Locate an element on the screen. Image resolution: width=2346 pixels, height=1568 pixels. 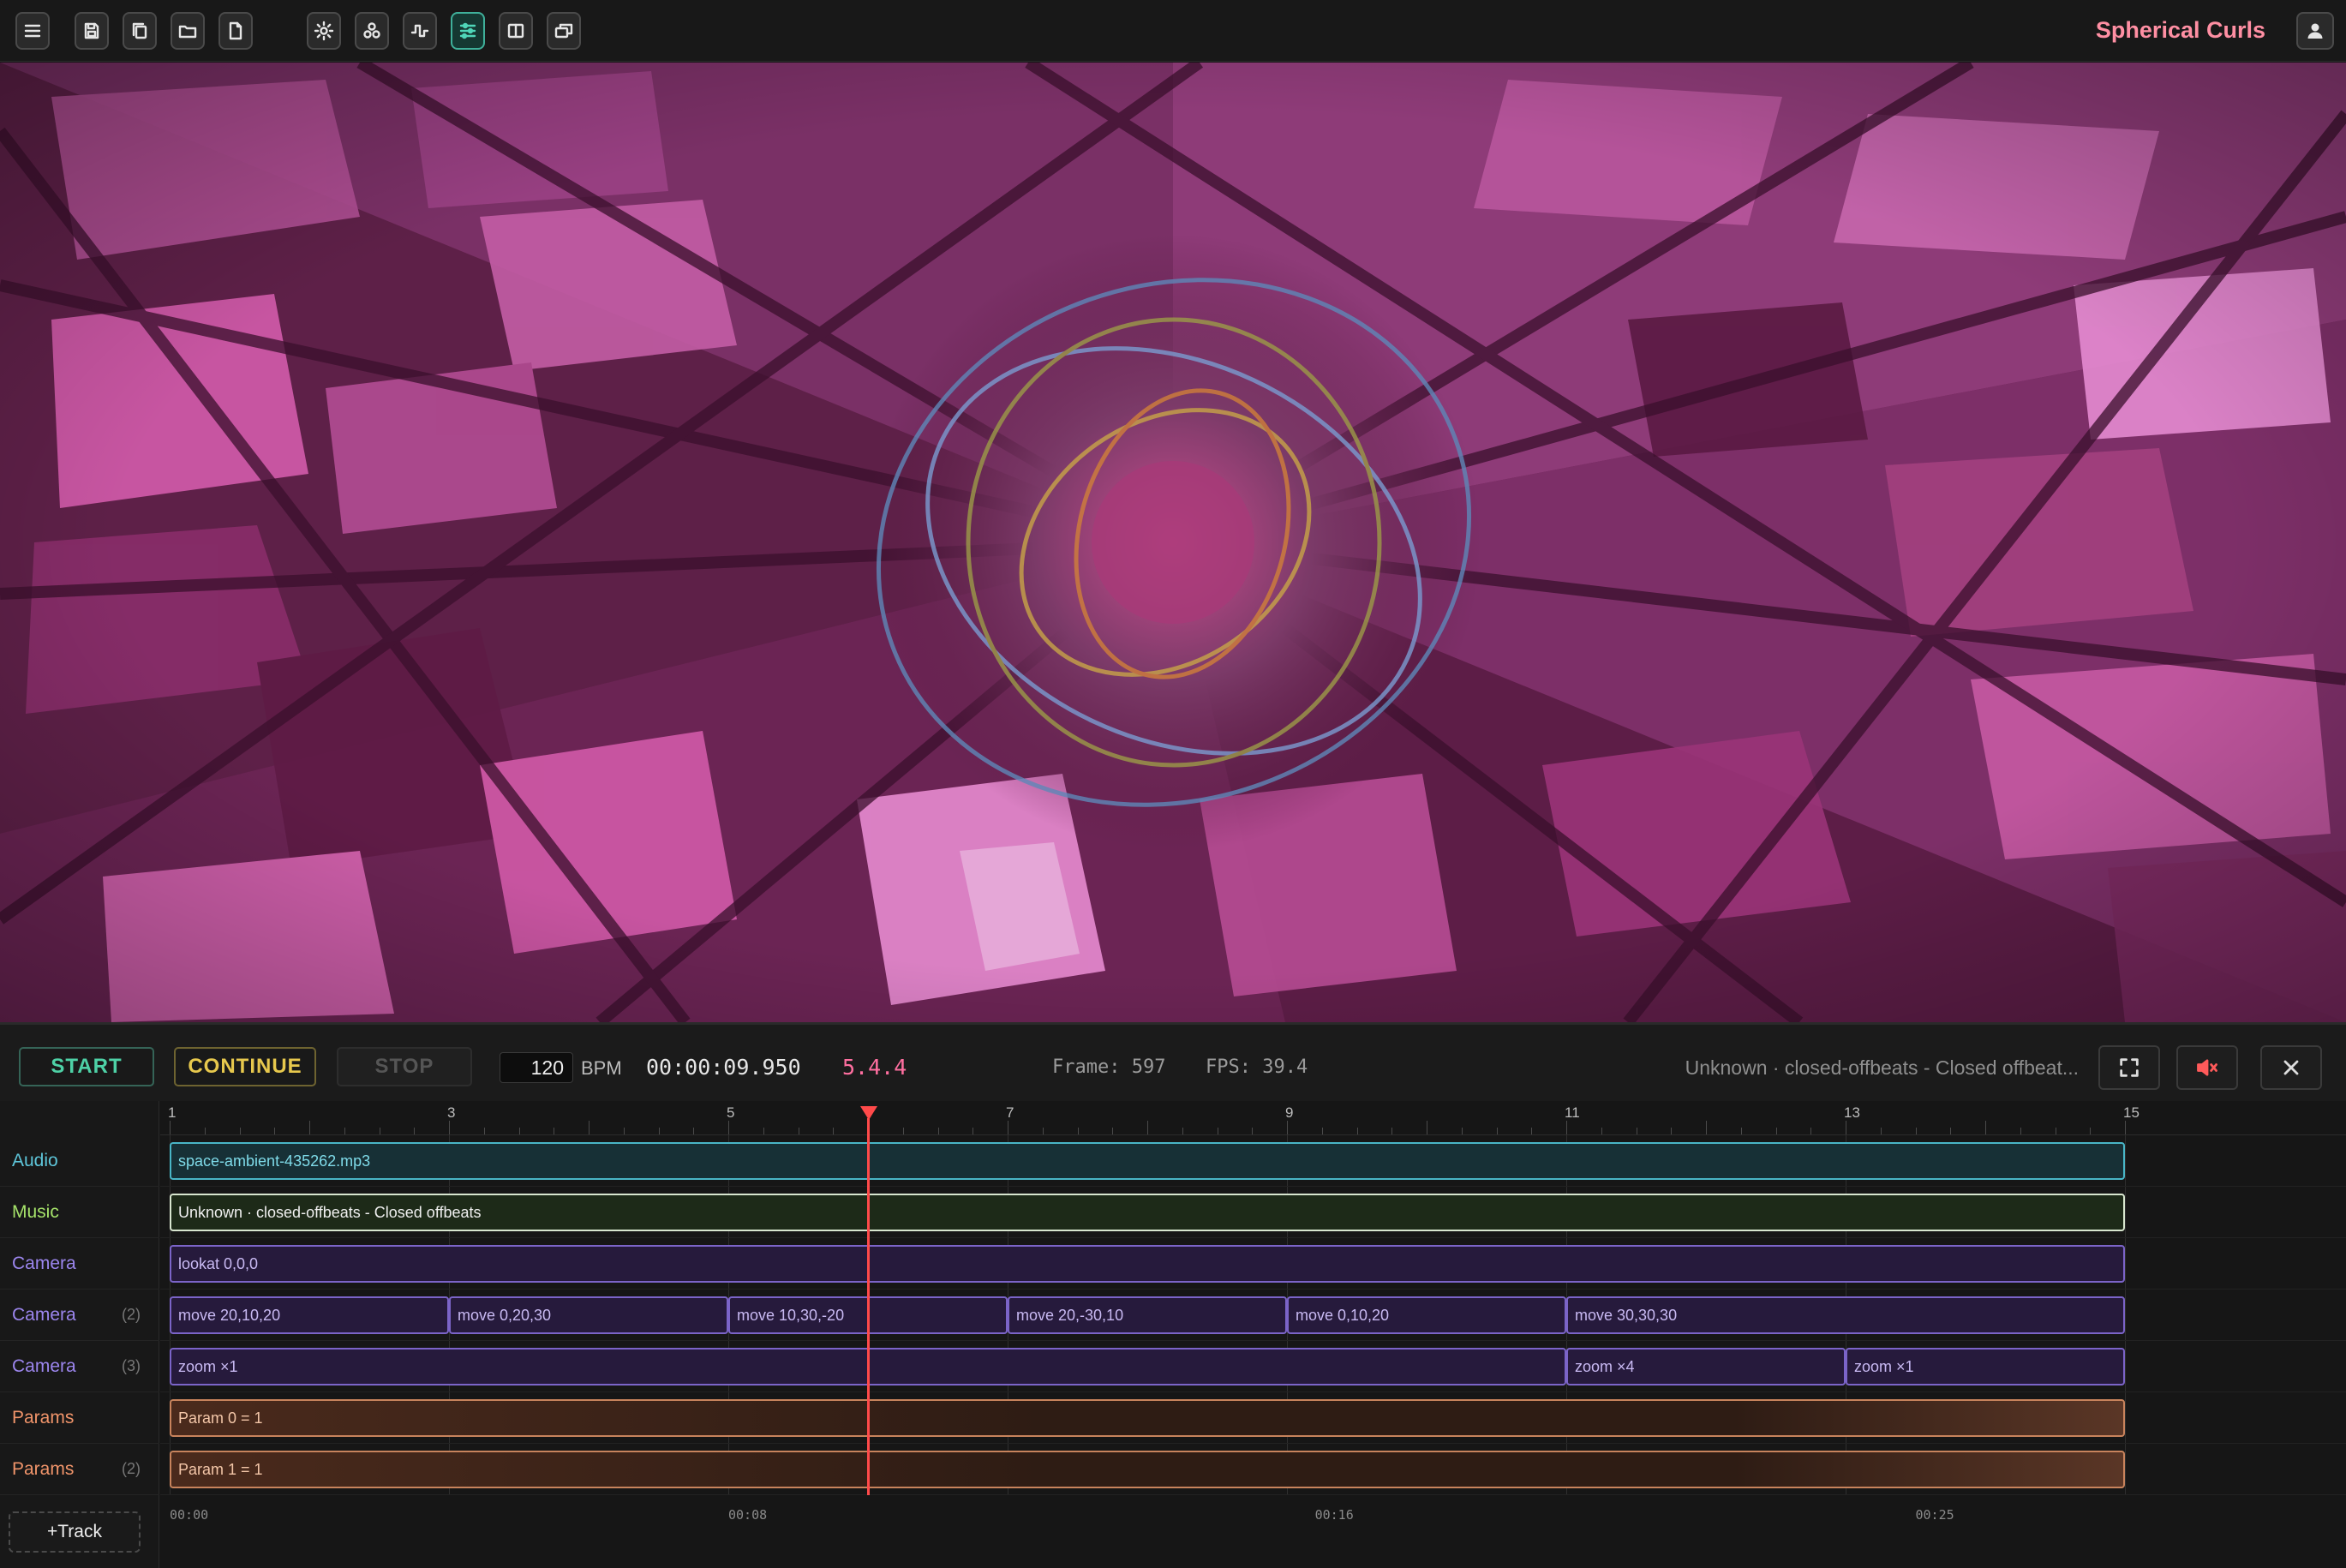
menu-icon is located at coordinates (32, 31).